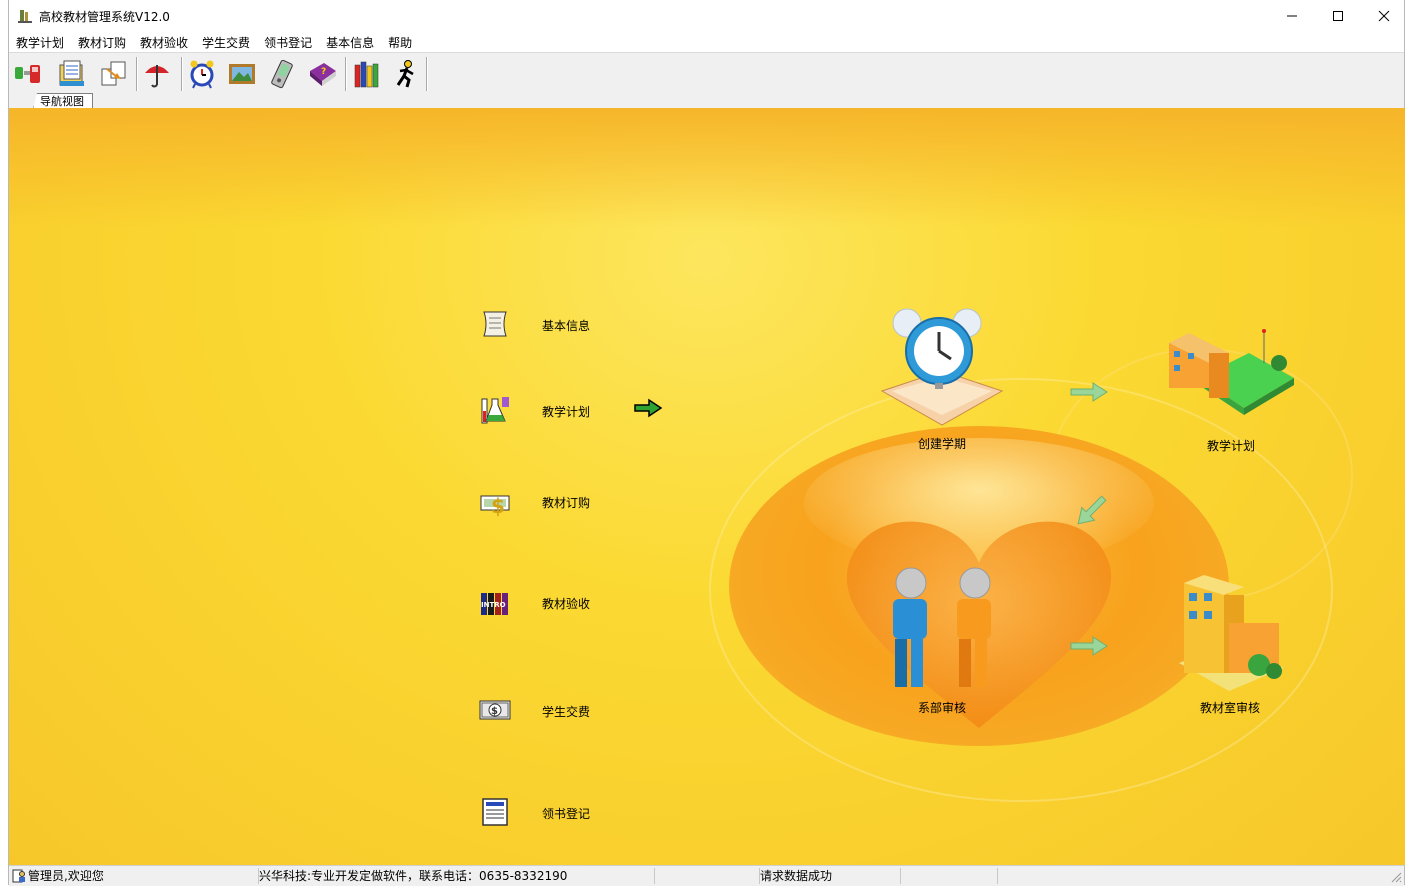 The image size is (1406, 886). What do you see at coordinates (1231, 633) in the screenshot?
I see `office-building-icon` at bounding box center [1231, 633].